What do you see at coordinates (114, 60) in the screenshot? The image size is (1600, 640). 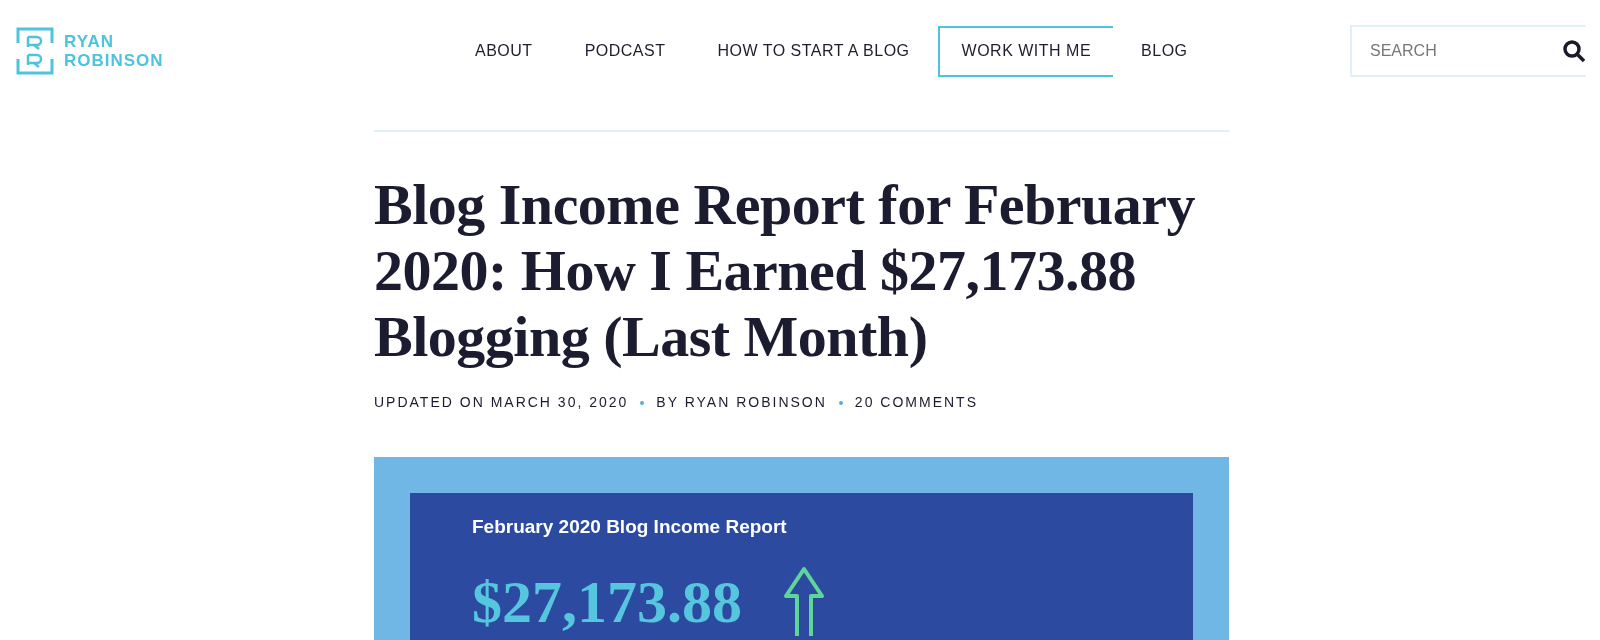 I see `logo-text: ROBINSON` at bounding box center [114, 60].